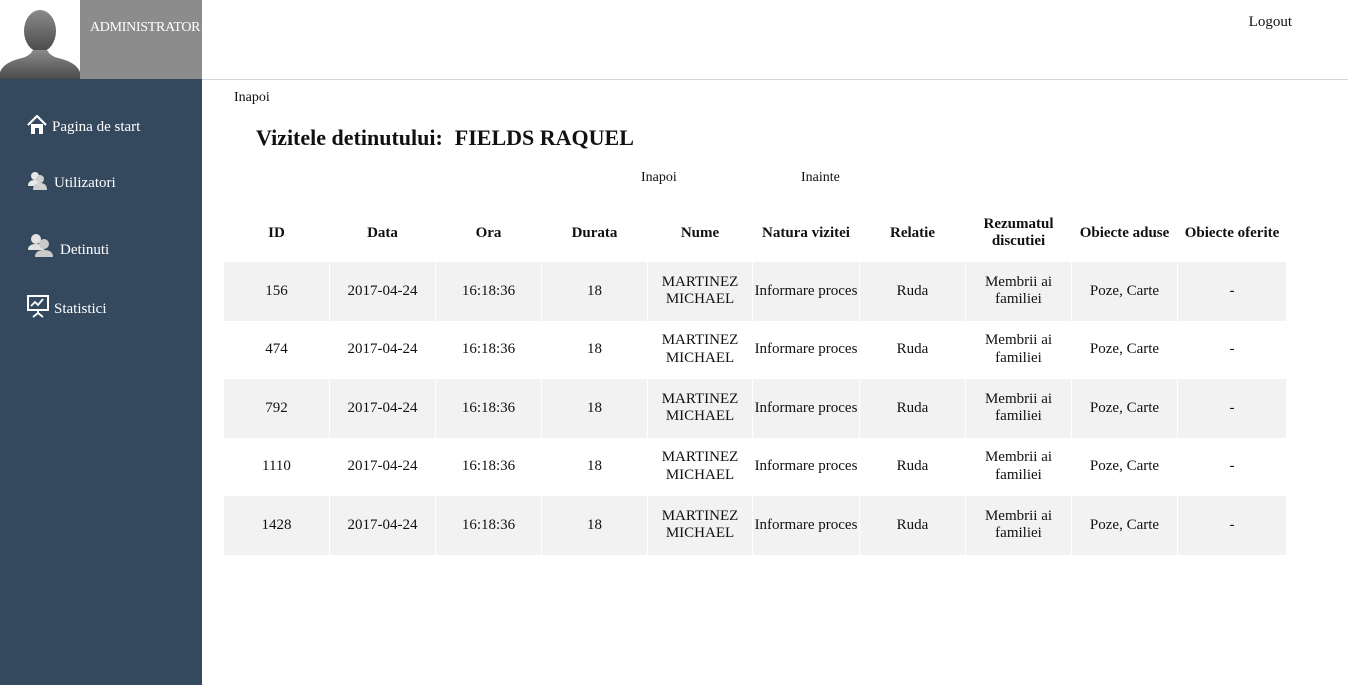 This screenshot has width=1348, height=685. I want to click on sidebar-item-statistici: Statistici, so click(66, 306).